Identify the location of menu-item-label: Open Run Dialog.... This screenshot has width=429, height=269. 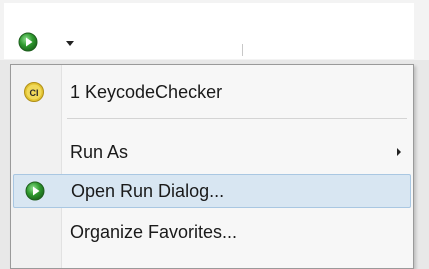
(148, 190).